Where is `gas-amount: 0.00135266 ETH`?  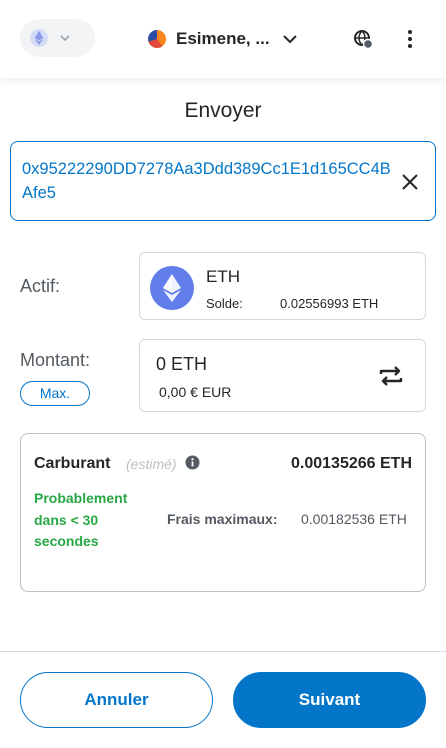
gas-amount: 0.00135266 ETH is located at coordinates (351, 463).